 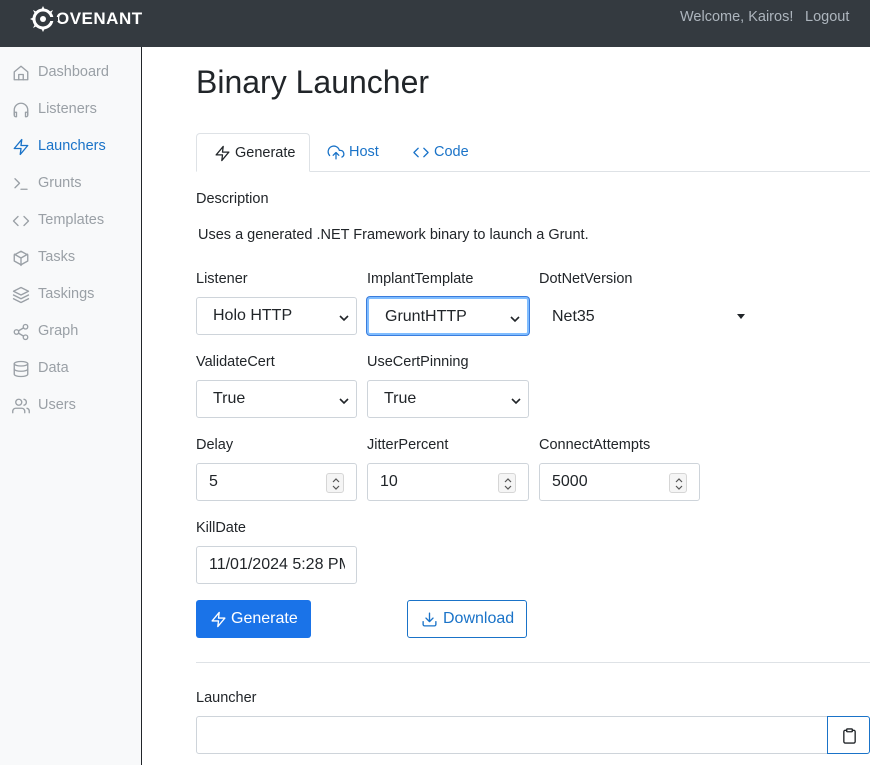 I want to click on cloud-upload-icon, so click(x=336, y=152).